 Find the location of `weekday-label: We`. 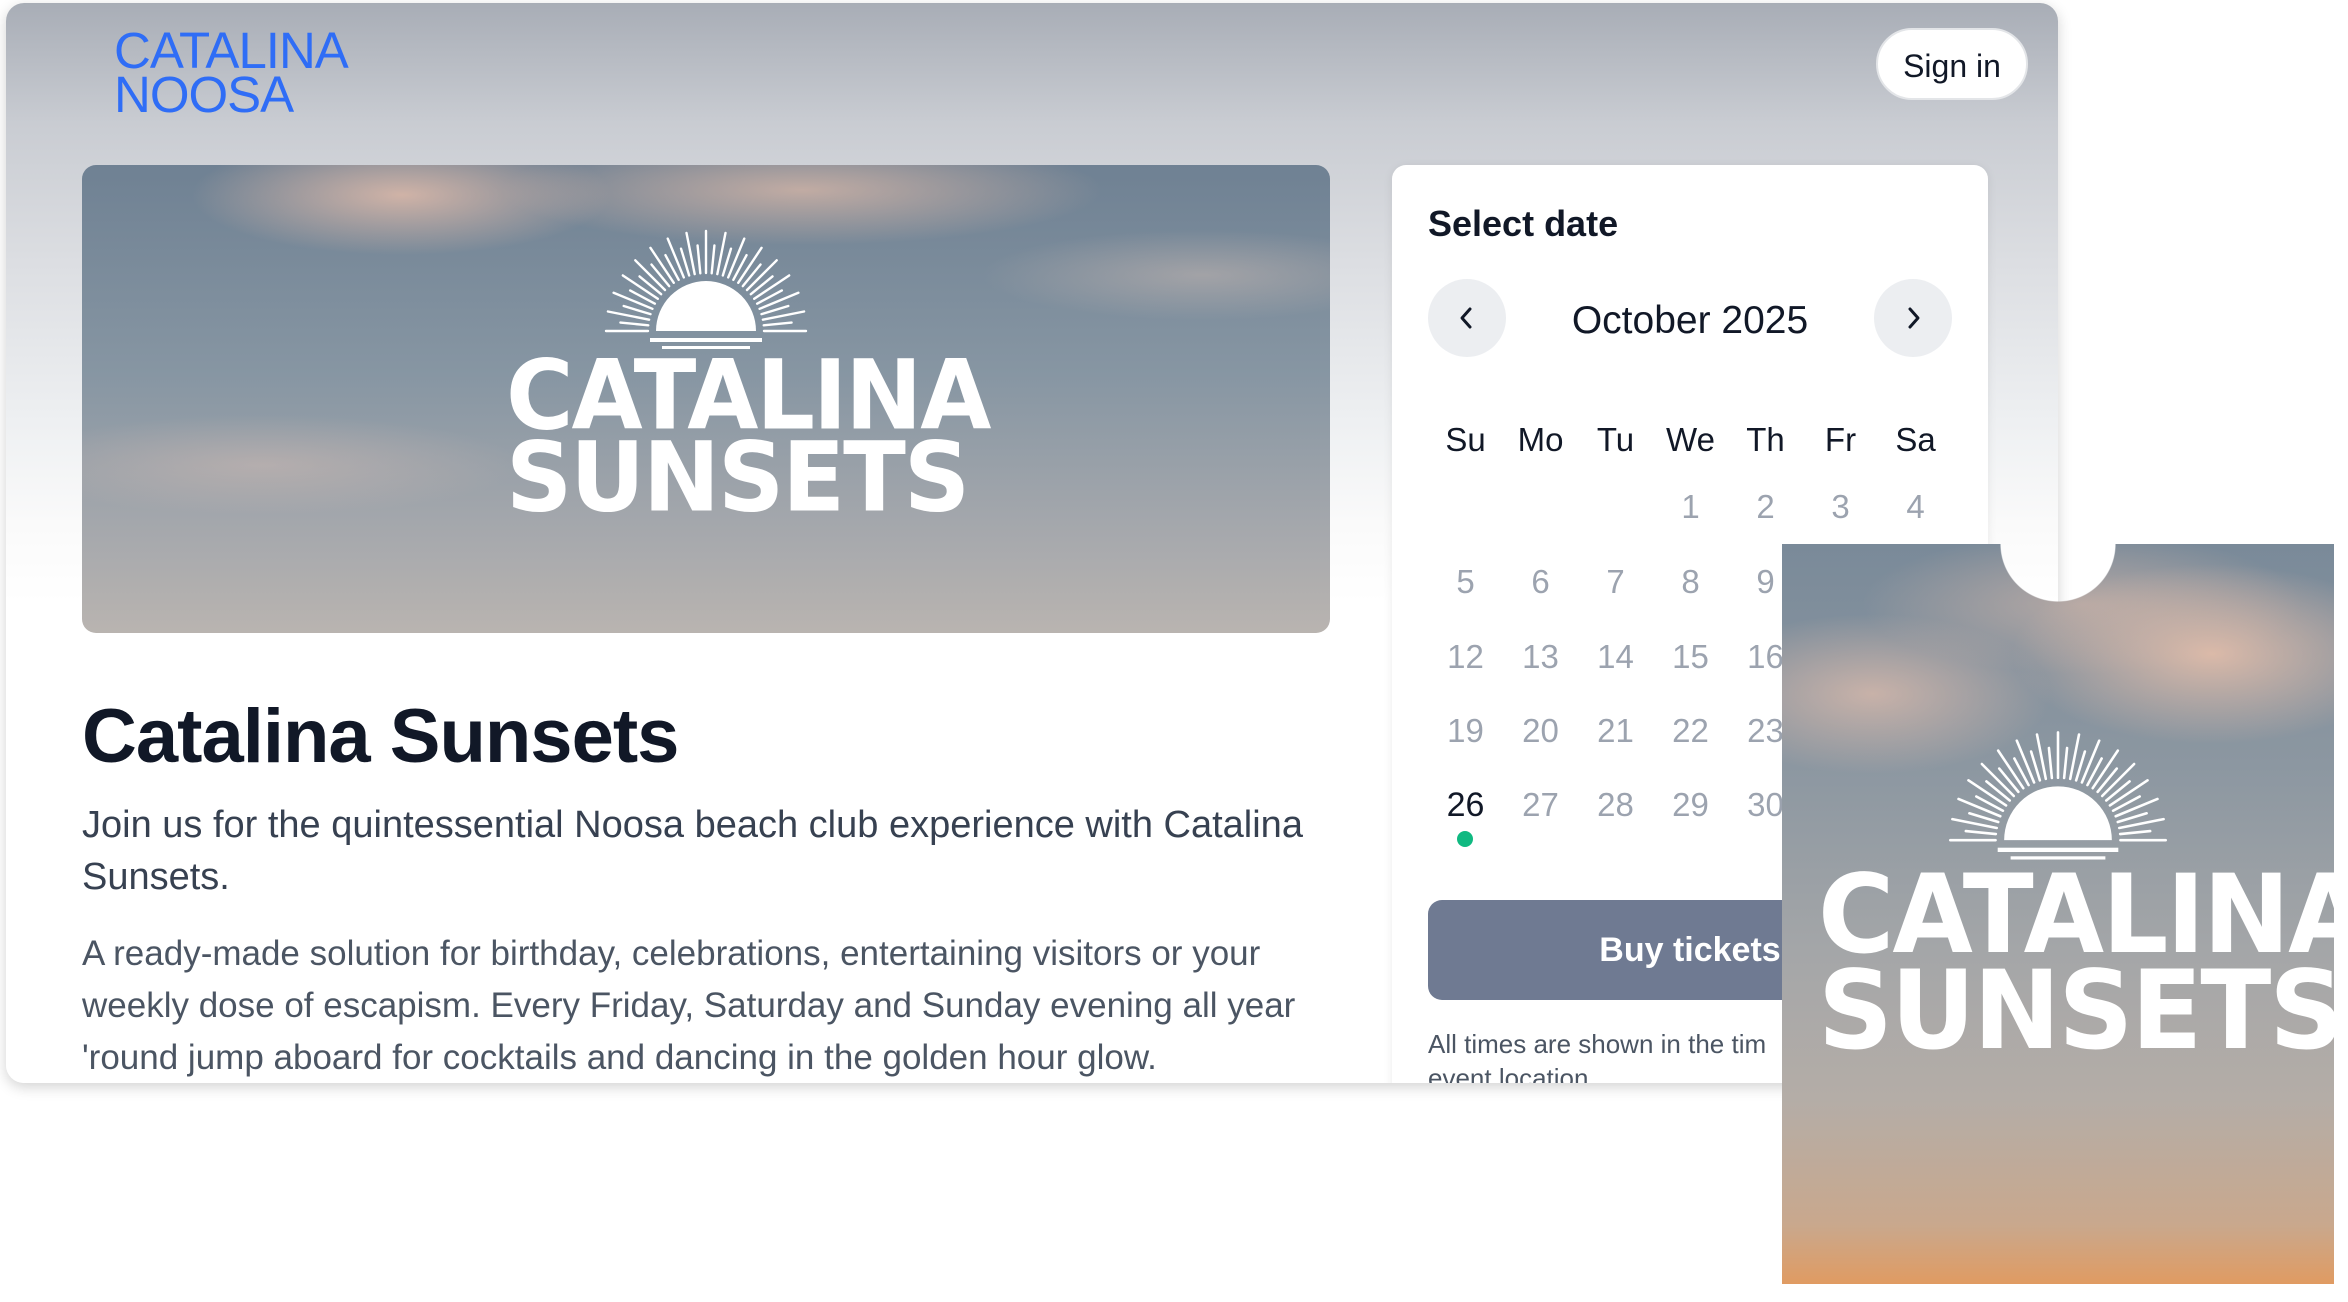

weekday-label: We is located at coordinates (1690, 439).